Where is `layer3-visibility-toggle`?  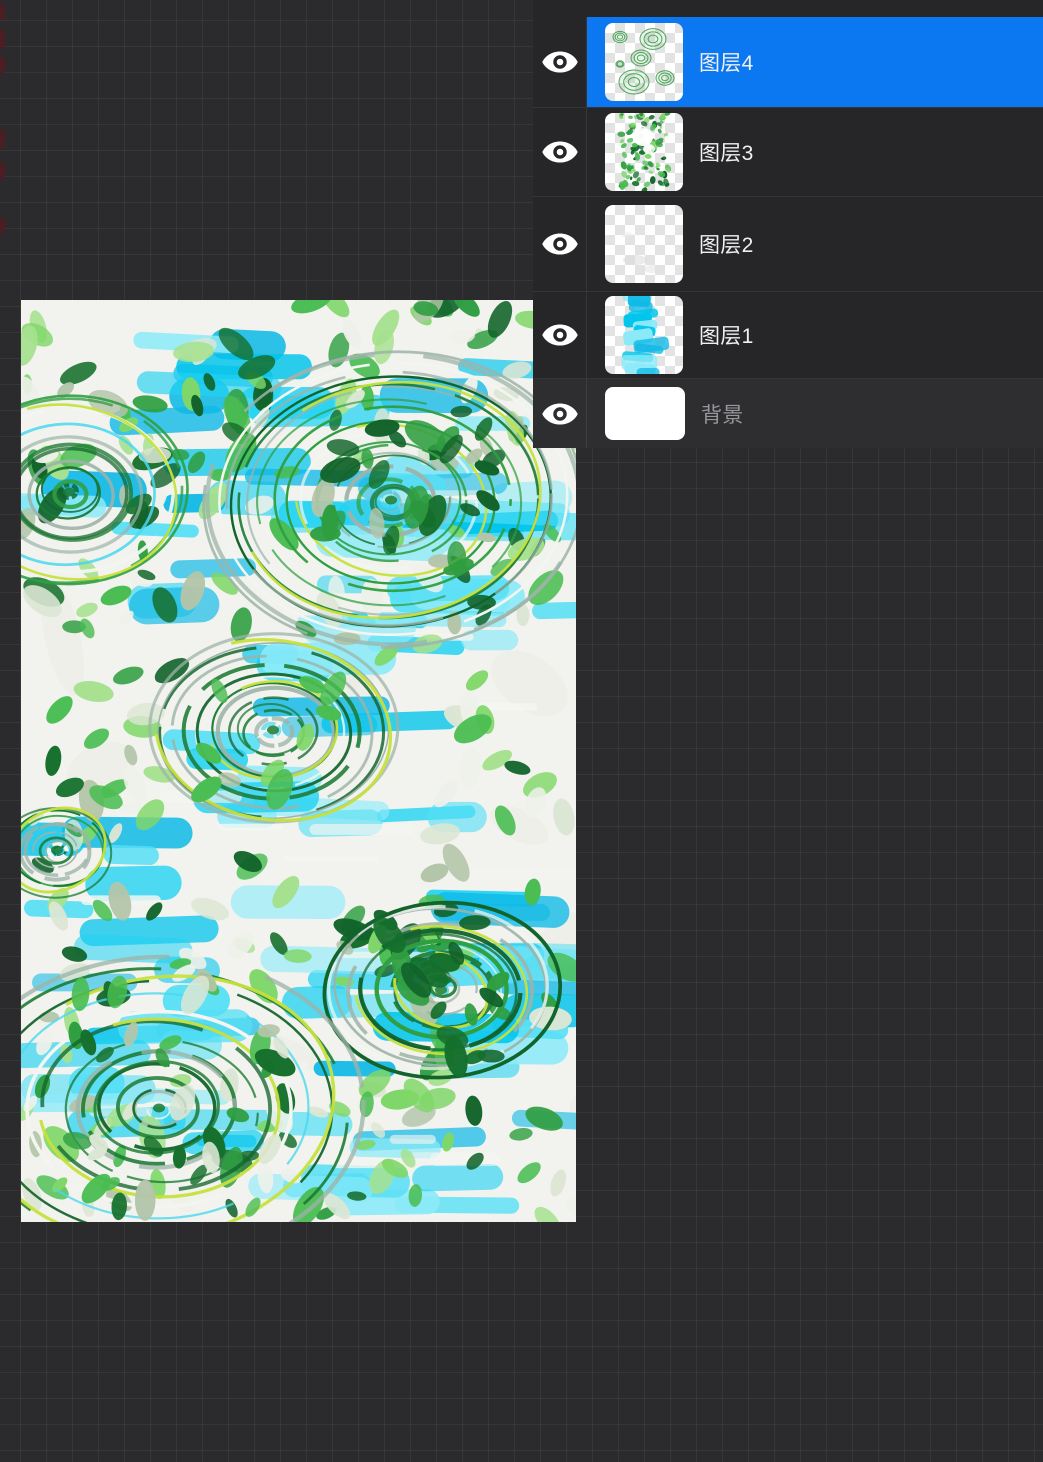
layer3-visibility-toggle is located at coordinates (560, 152).